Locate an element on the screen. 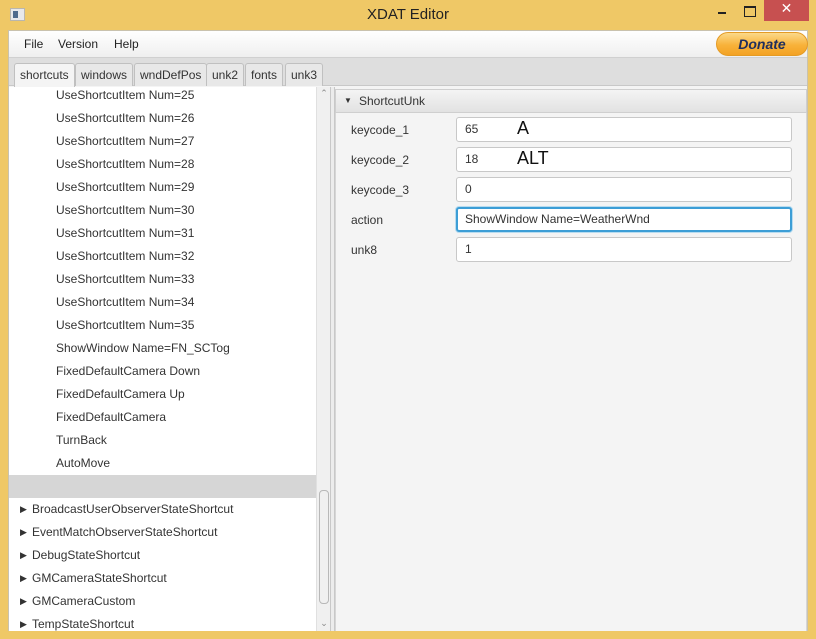  scroll-thumb is located at coordinates (324, 547).